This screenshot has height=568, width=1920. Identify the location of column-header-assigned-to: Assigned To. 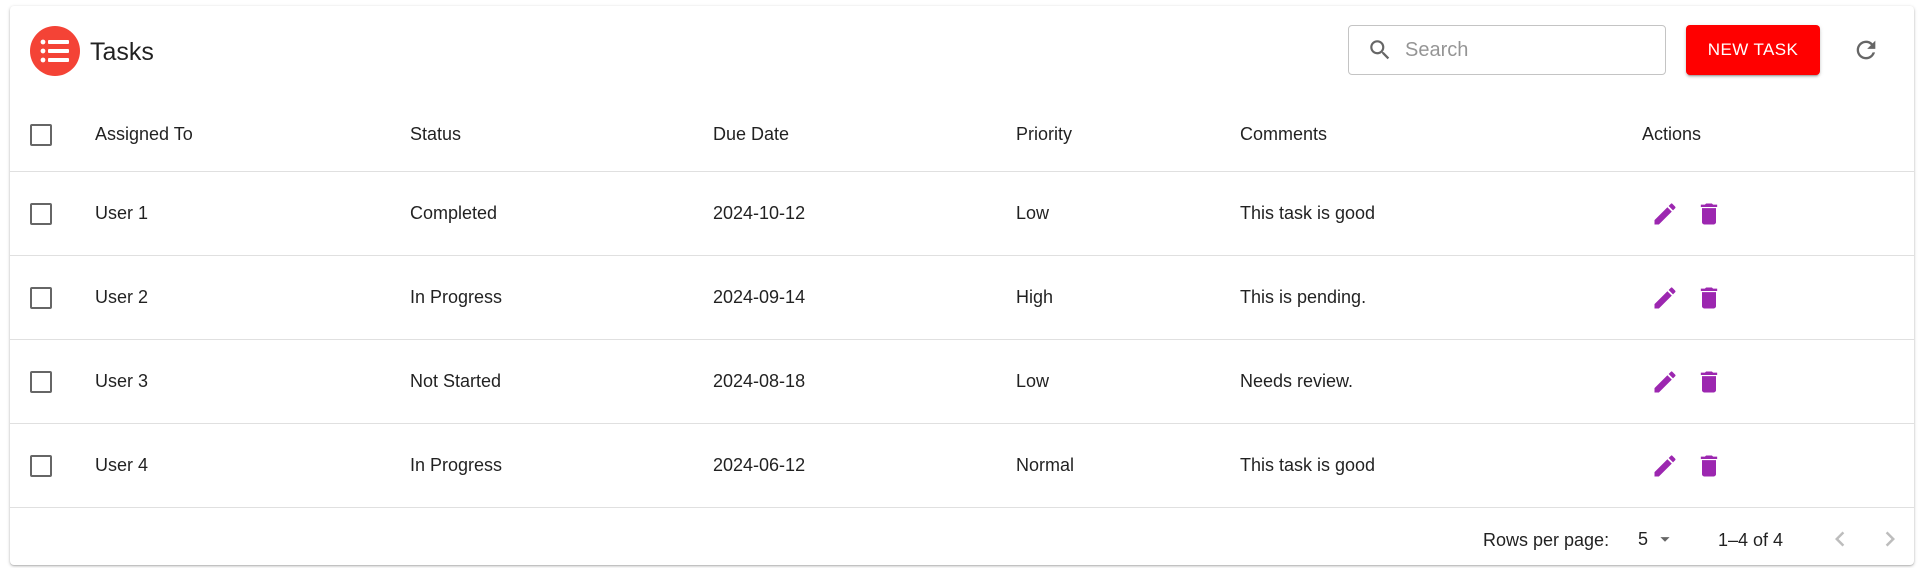
(144, 134).